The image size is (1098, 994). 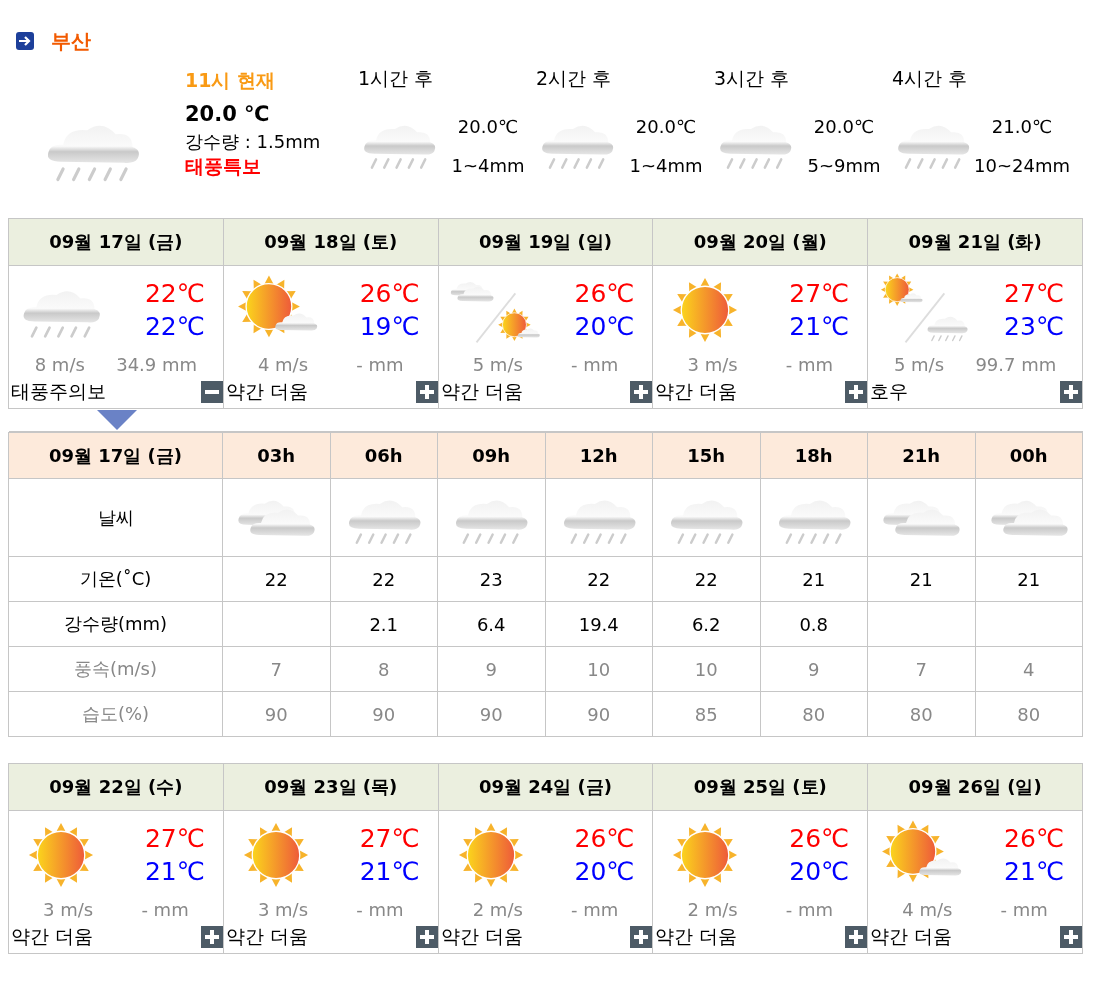 I want to click on hour-forecast-precipitation: 5~9mm, so click(x=844, y=165).